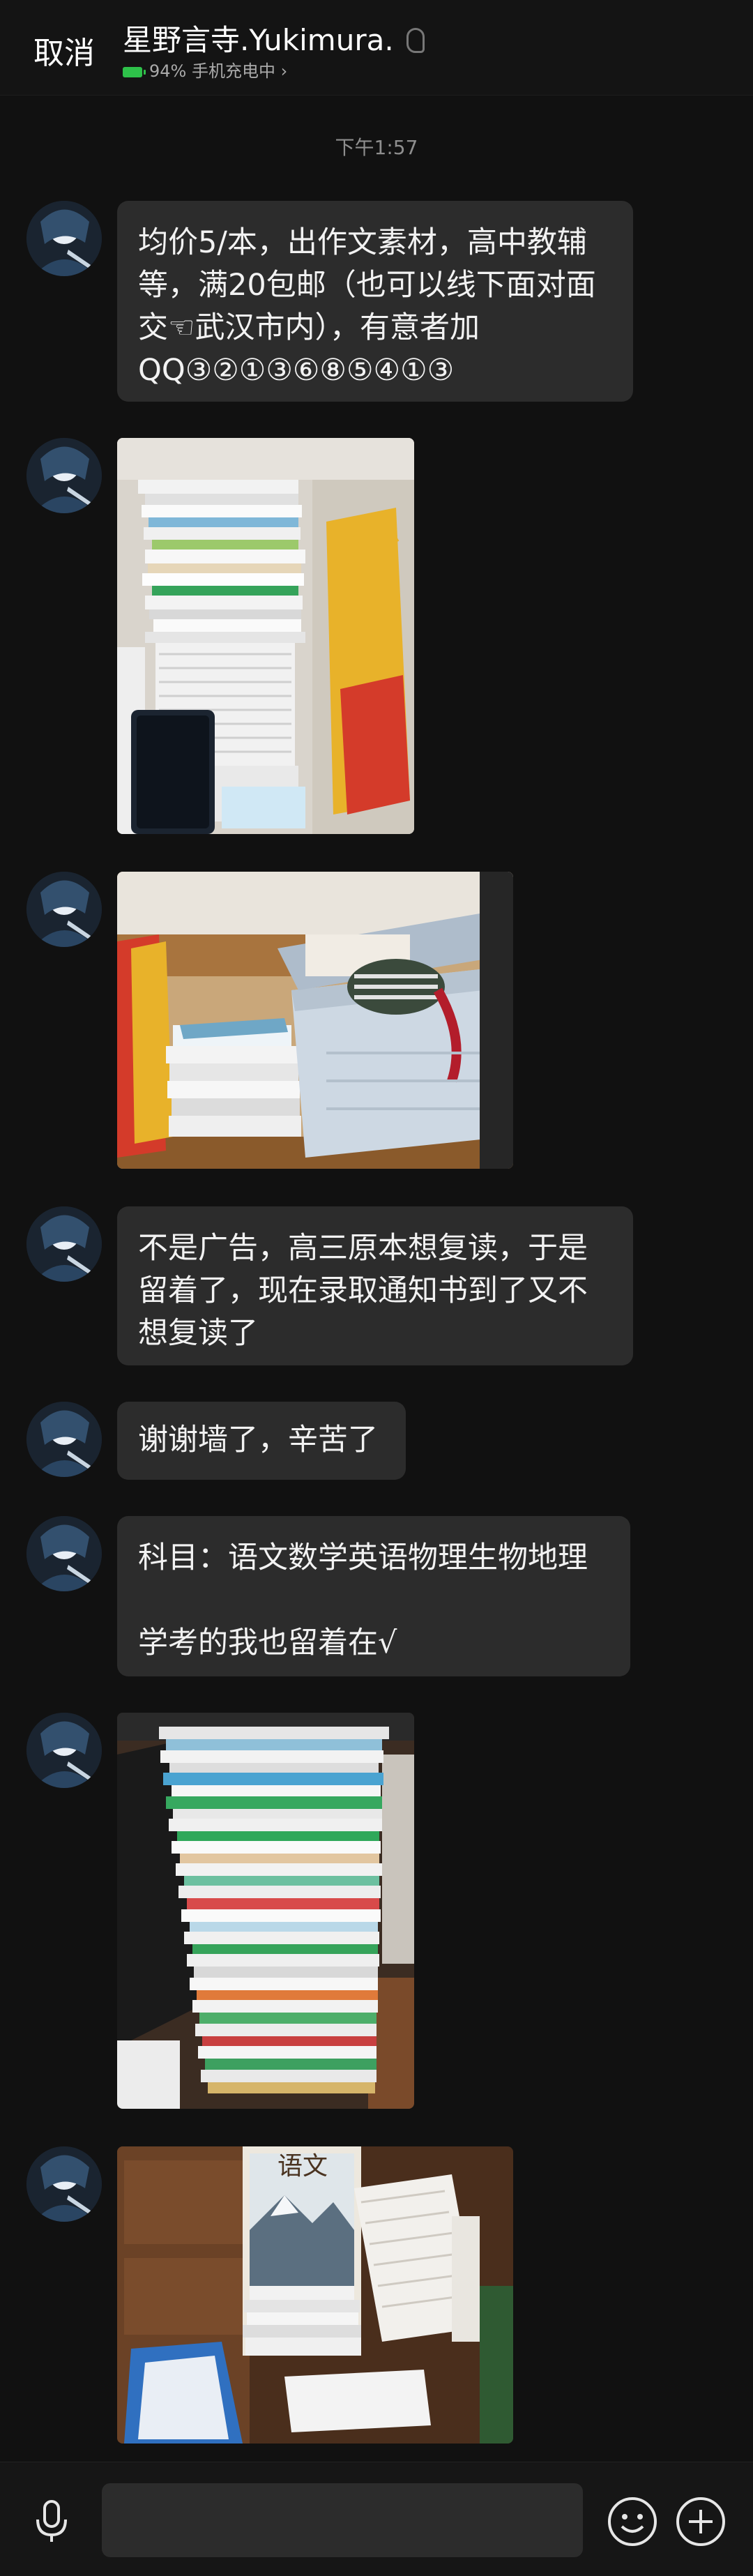 The width and height of the screenshot is (753, 2576). What do you see at coordinates (315, 1020) in the screenshot?
I see `book-box-photo` at bounding box center [315, 1020].